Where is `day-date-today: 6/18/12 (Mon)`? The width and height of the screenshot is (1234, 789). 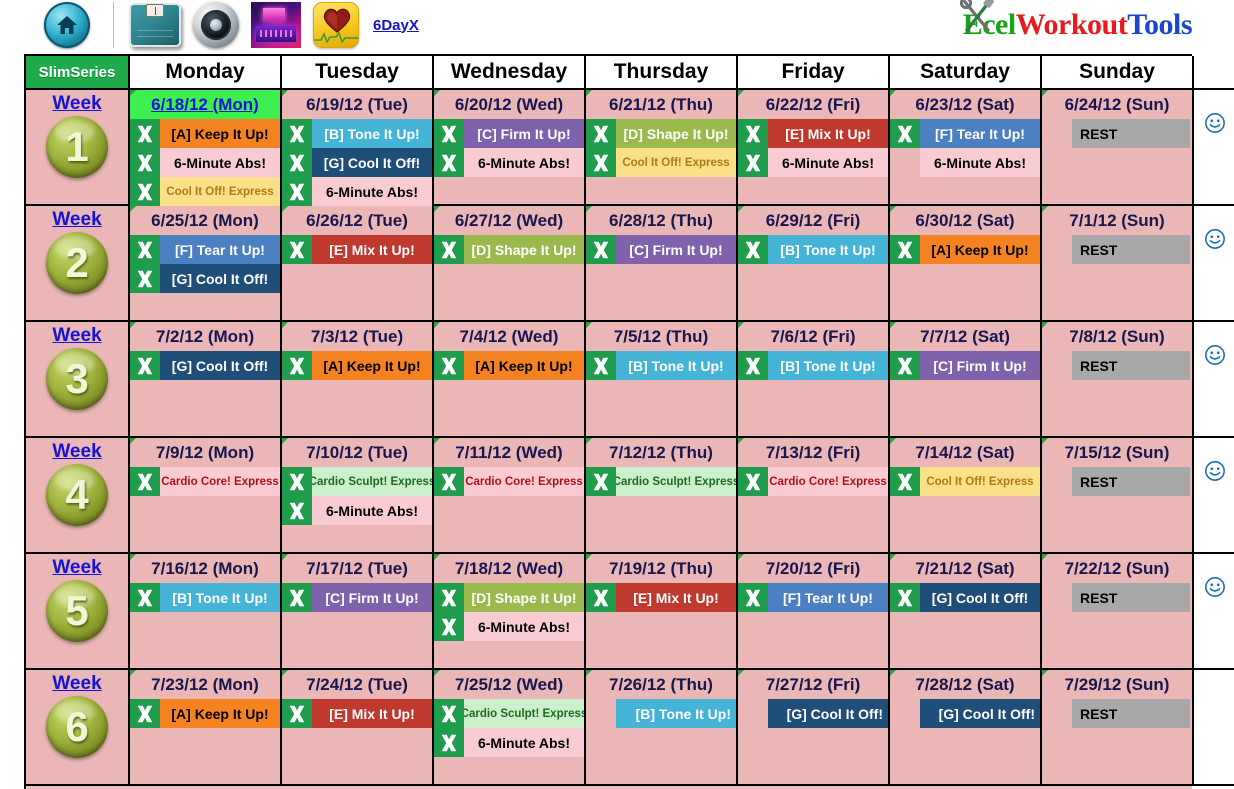 day-date-today: 6/18/12 (Mon) is located at coordinates (205, 104).